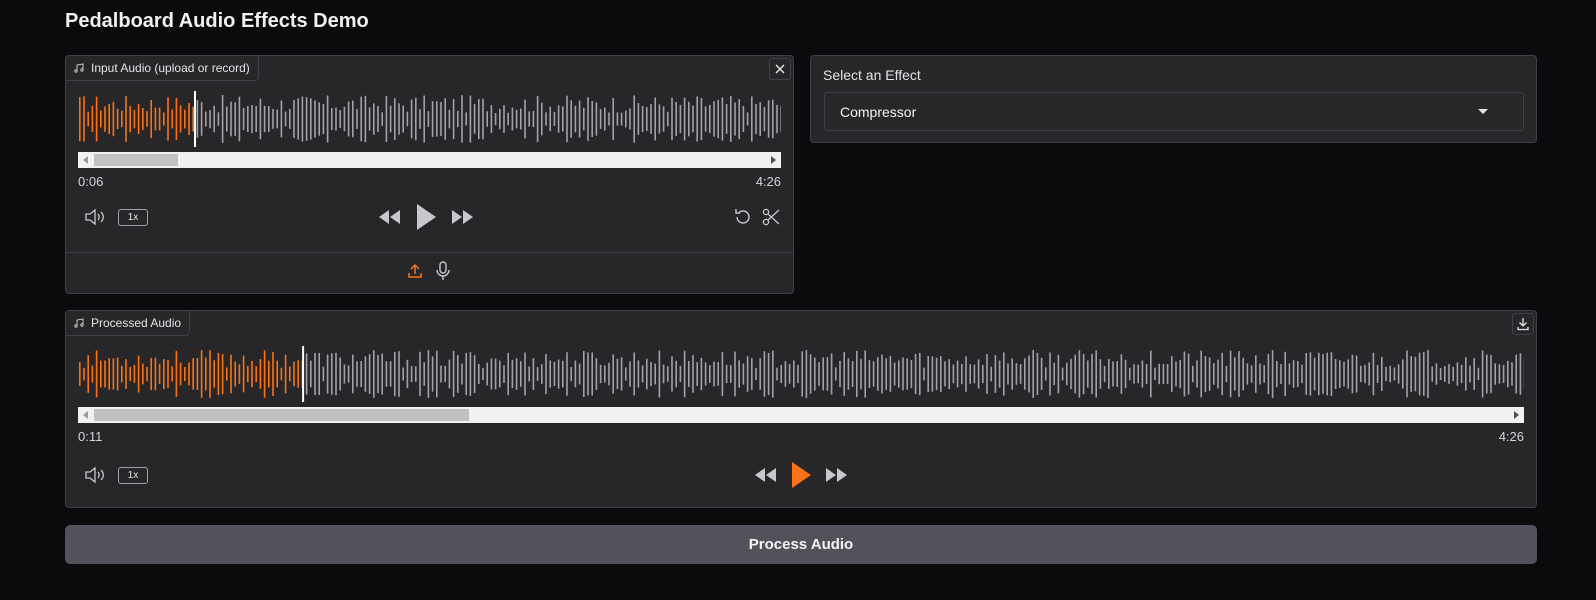 This screenshot has width=1596, height=600. Describe the element at coordinates (743, 217) in the screenshot. I see `undo-icon` at that location.